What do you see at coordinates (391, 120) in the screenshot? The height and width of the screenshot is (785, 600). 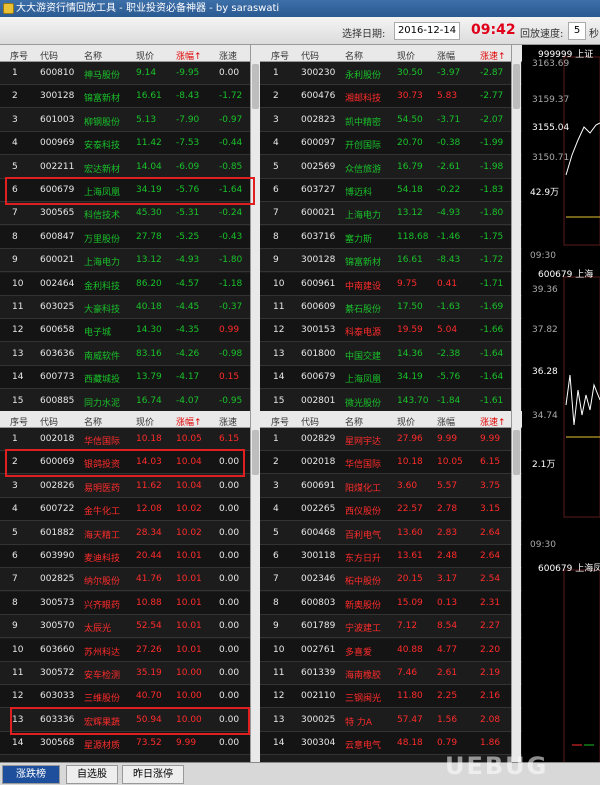 I see `table-row: 3 002823 凯中精密 54.50 -3.71 -2.07` at bounding box center [391, 120].